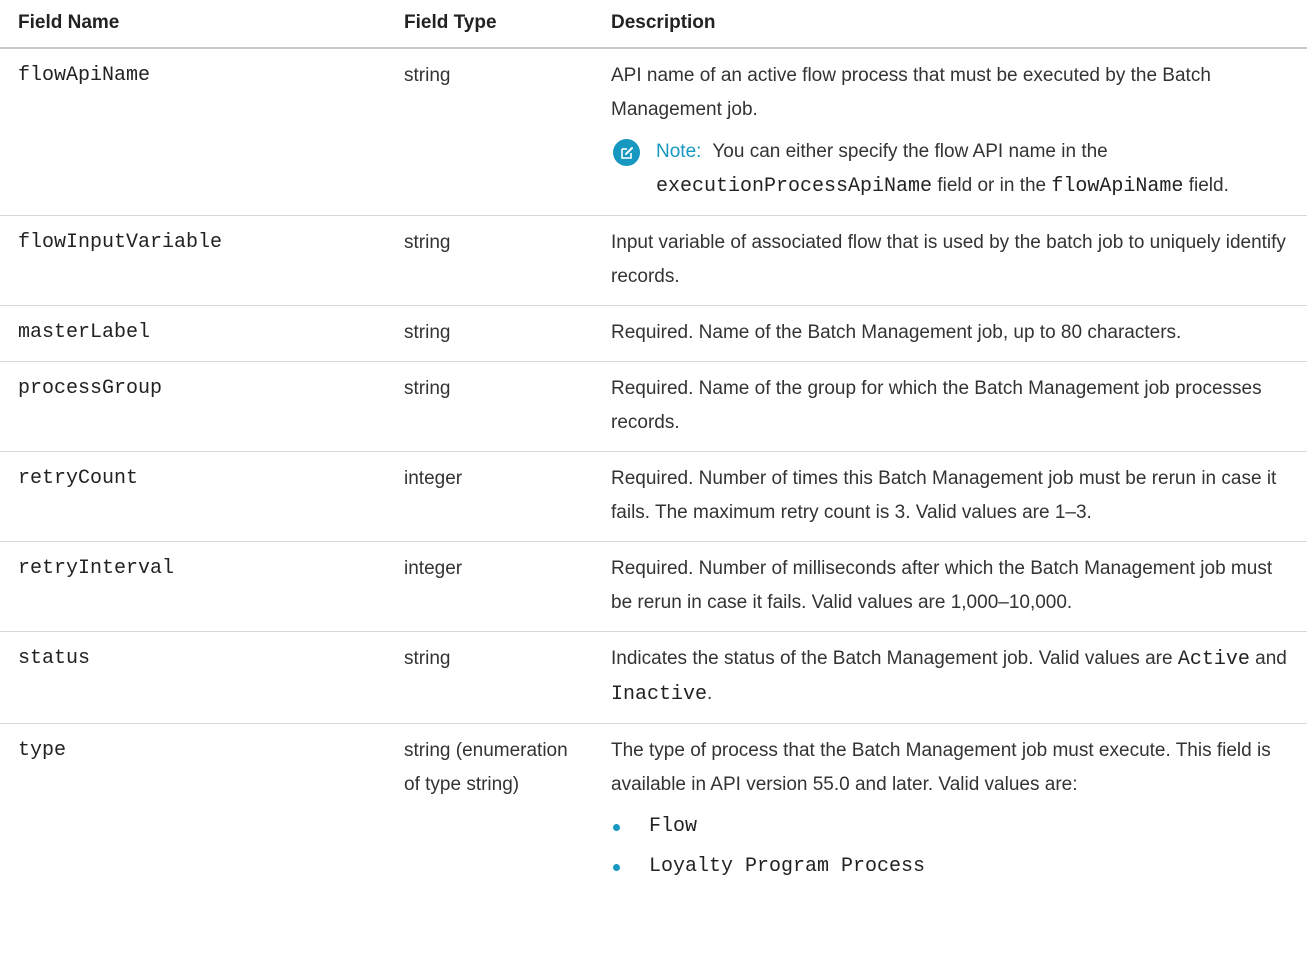 The width and height of the screenshot is (1307, 959). What do you see at coordinates (42, 750) in the screenshot?
I see `field-name-cell: type` at bounding box center [42, 750].